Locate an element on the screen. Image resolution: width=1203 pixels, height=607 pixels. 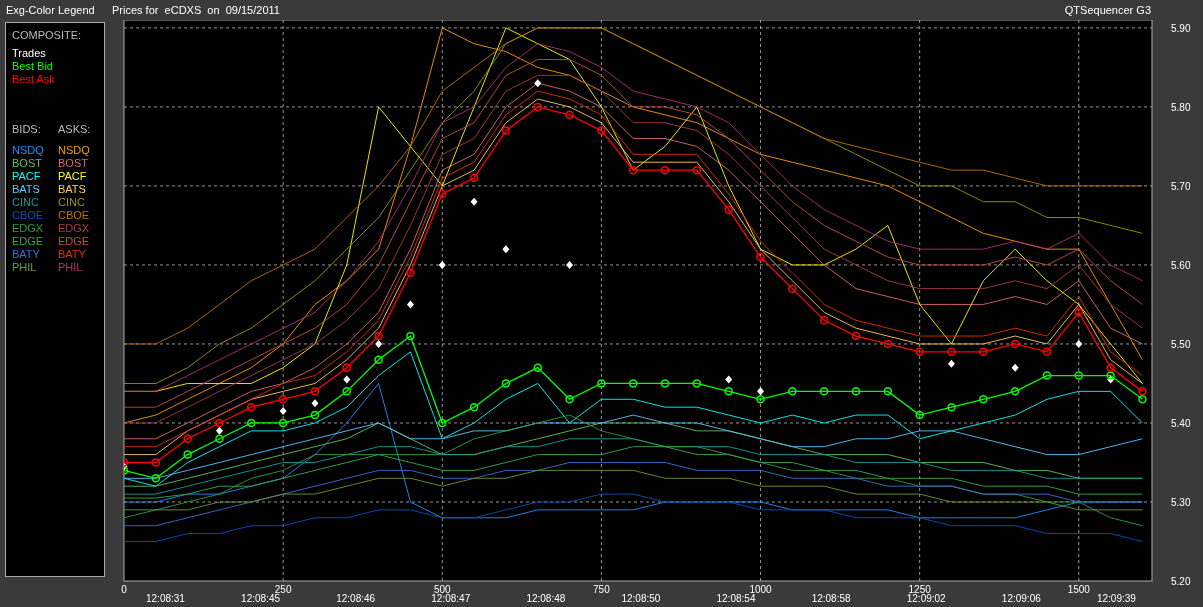
y-axis-label: 5.20 is located at coordinates (1181, 581).